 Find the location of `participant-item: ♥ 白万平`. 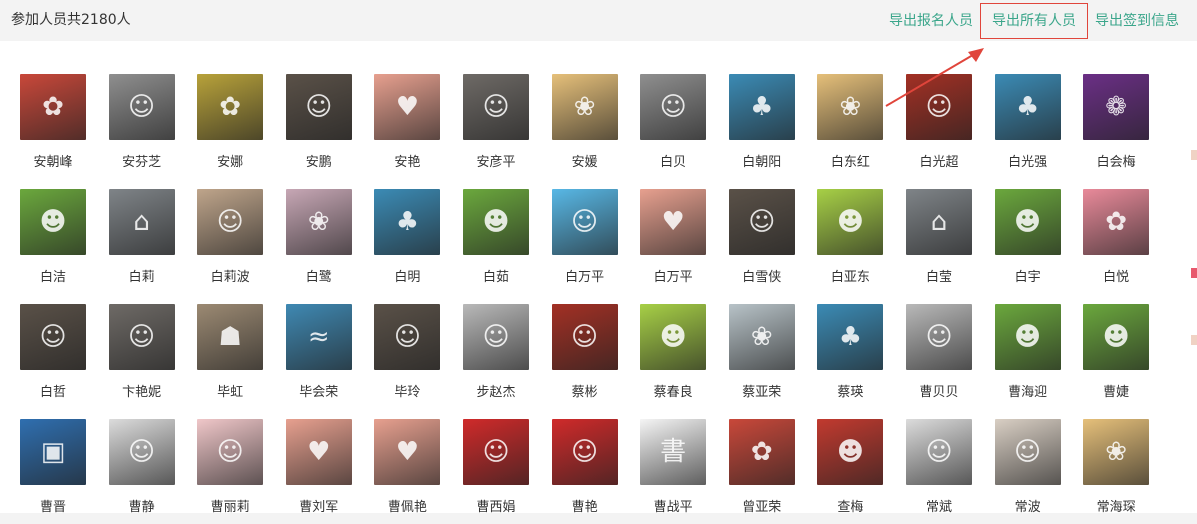

participant-item: ♥ 白万平 is located at coordinates (673, 241).